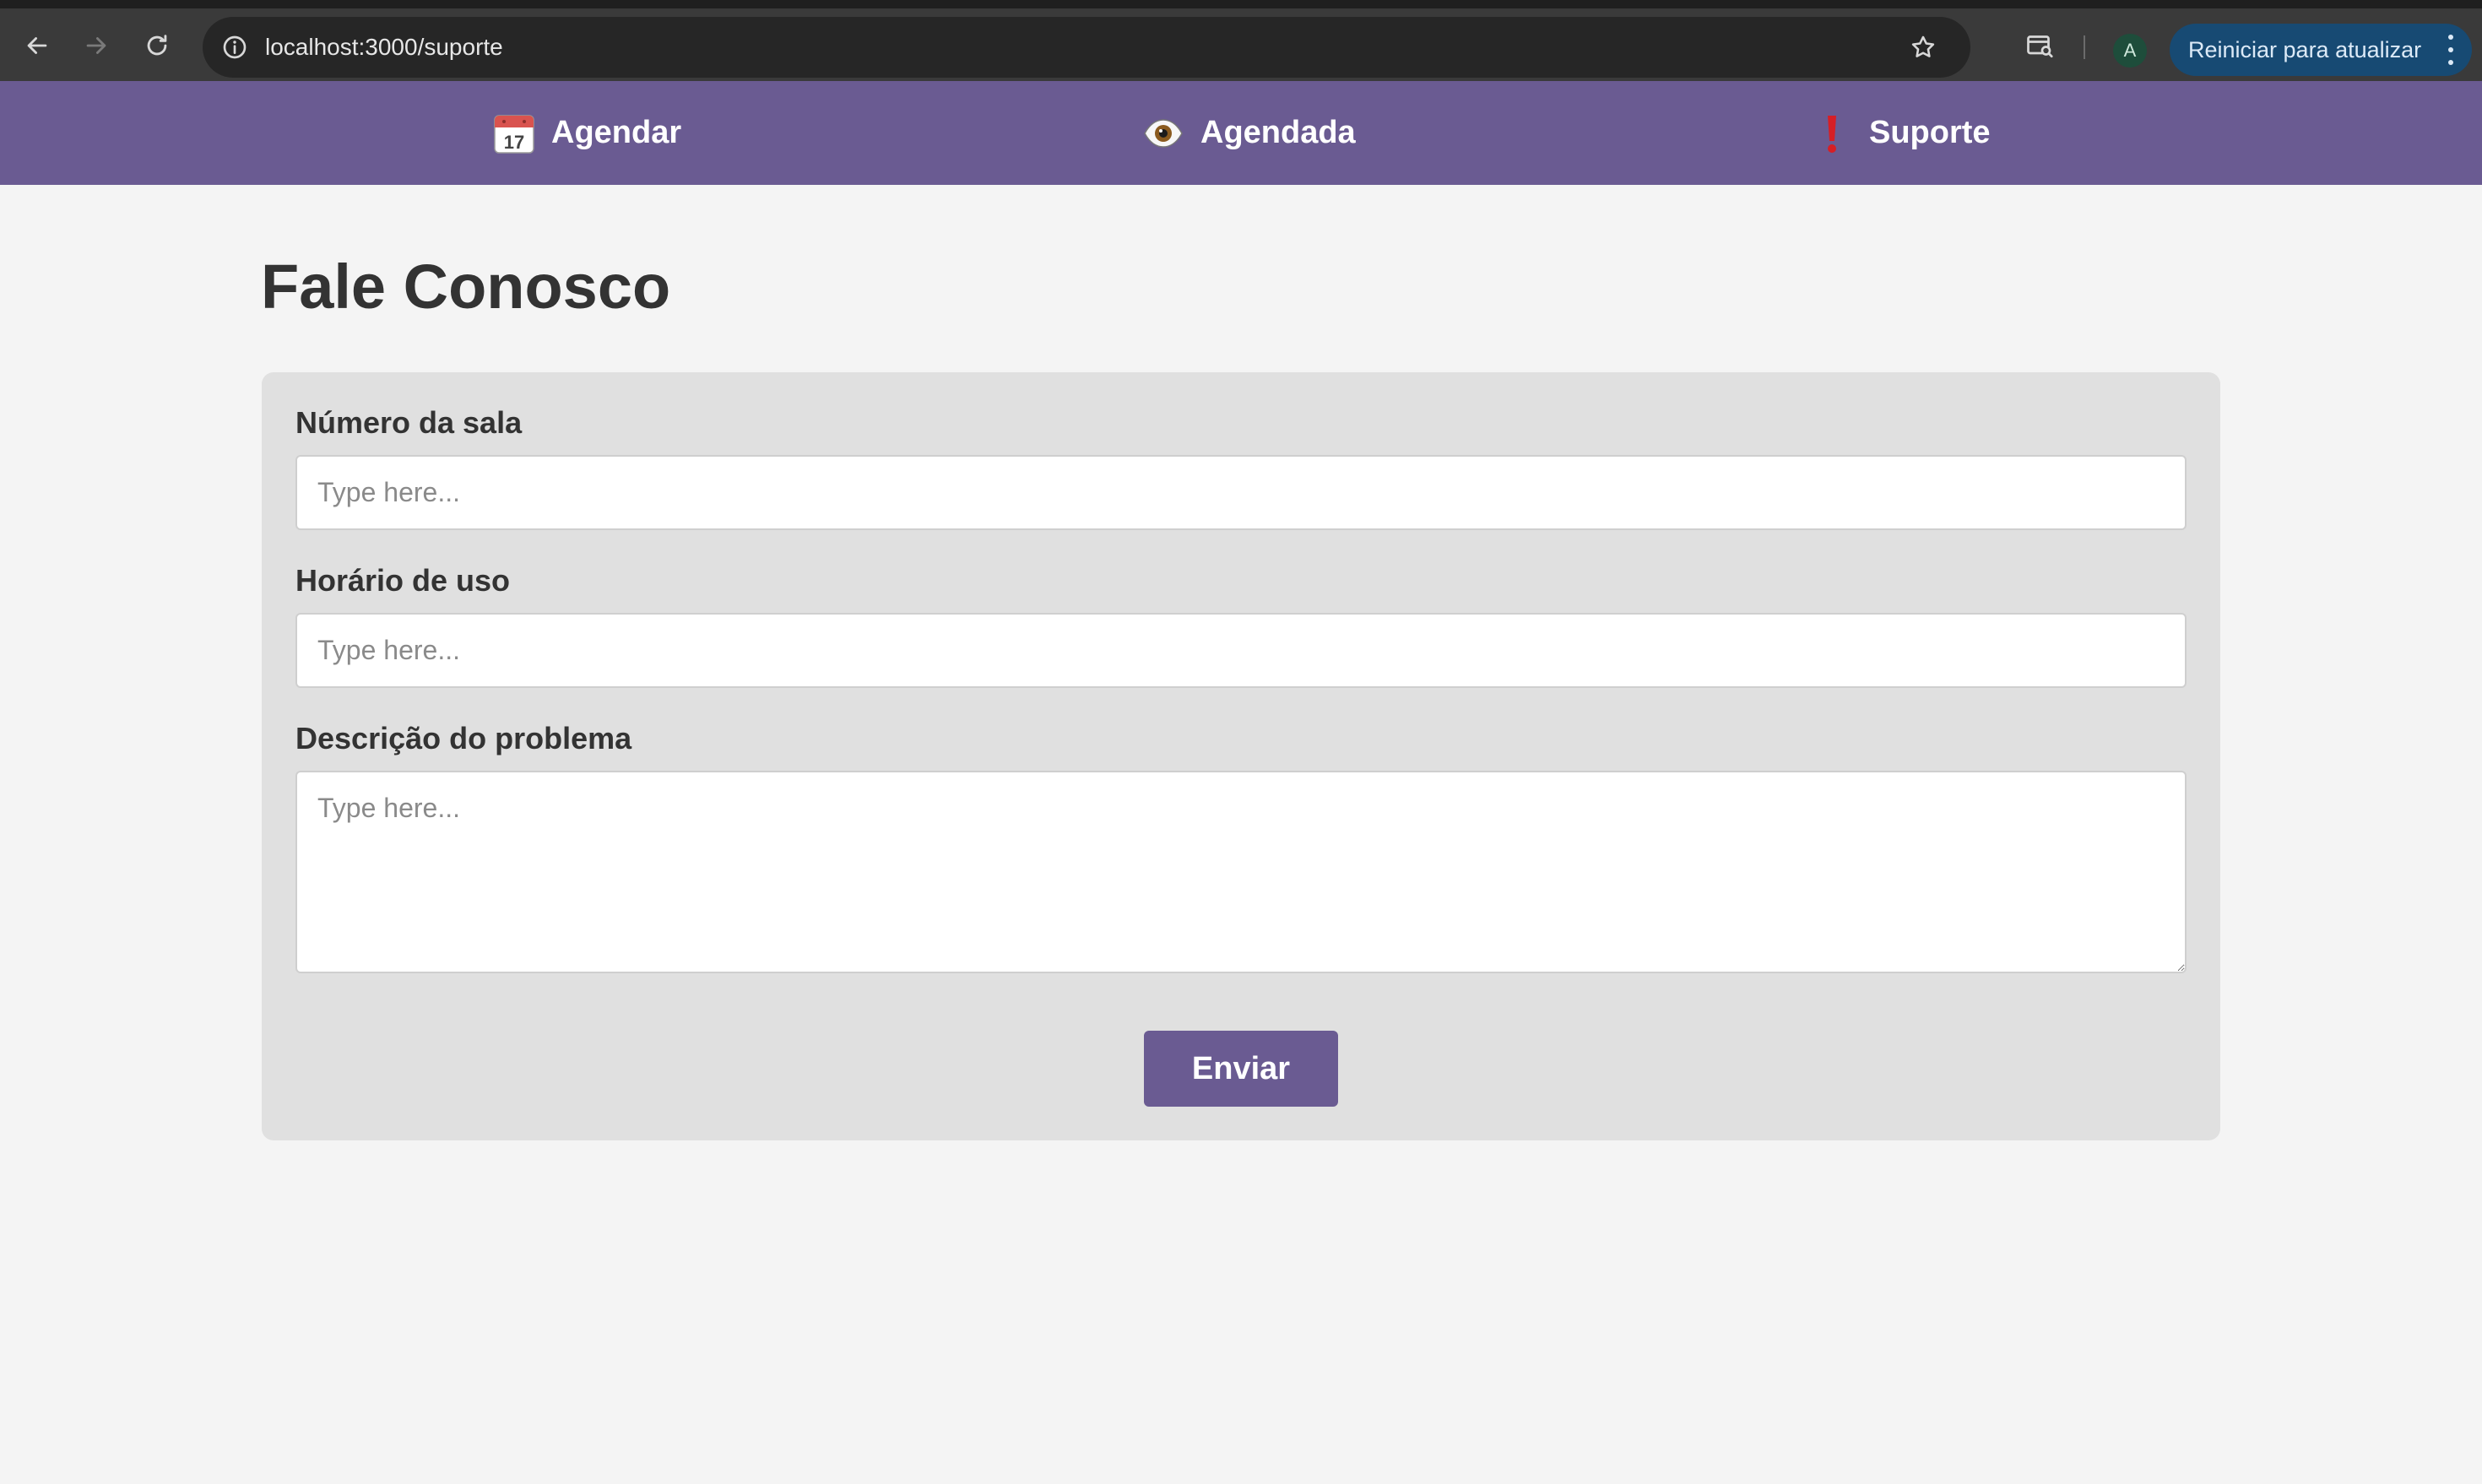  Describe the element at coordinates (1923, 47) in the screenshot. I see `bookmark-star-icon` at that location.